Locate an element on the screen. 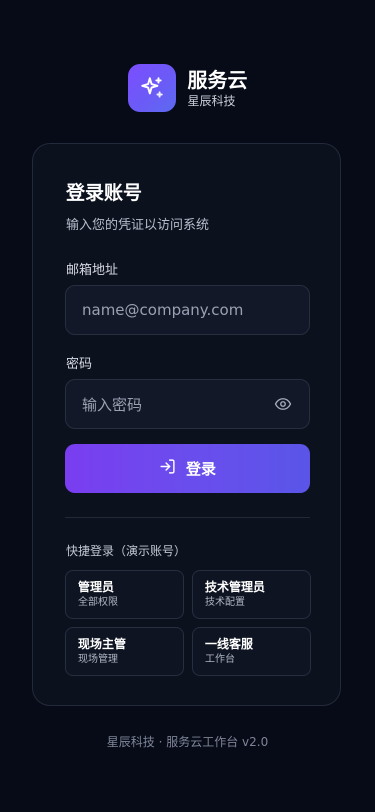 This screenshot has height=812, width=375. footer-text: 星辰科技 · 服务云工作台 v2.0 is located at coordinates (187, 742).